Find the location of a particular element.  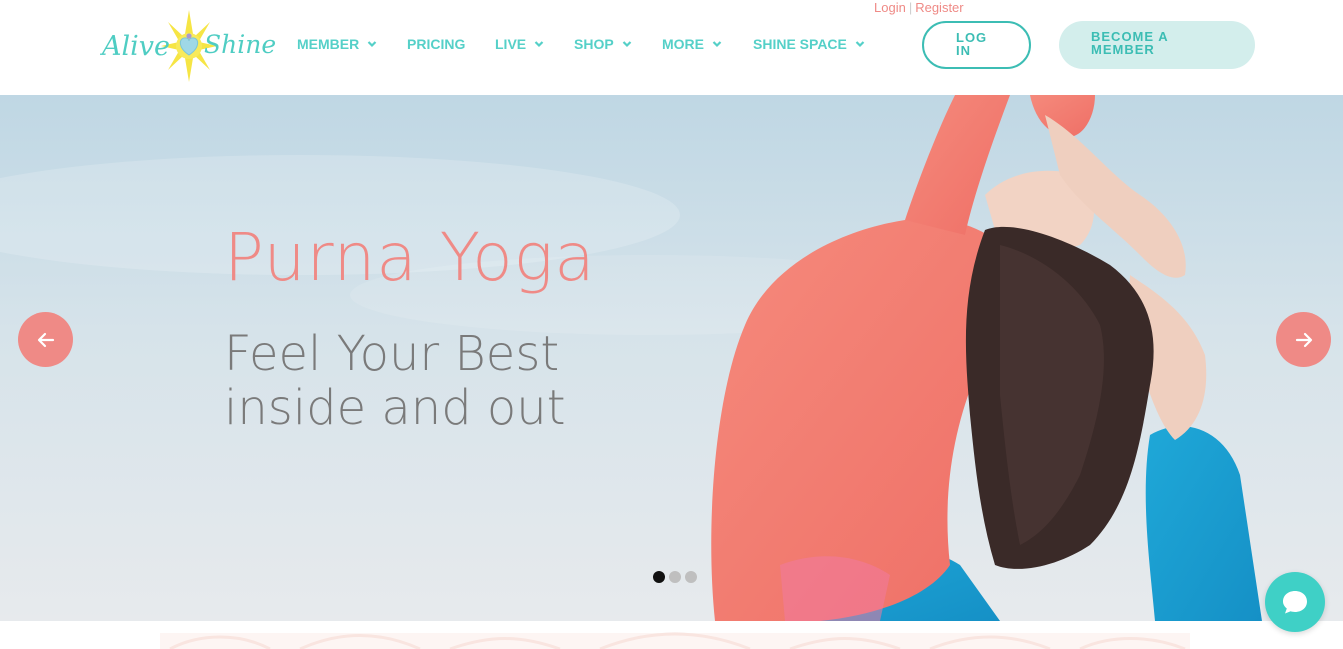

nav-item-shop: SHOP is located at coordinates (603, 44).